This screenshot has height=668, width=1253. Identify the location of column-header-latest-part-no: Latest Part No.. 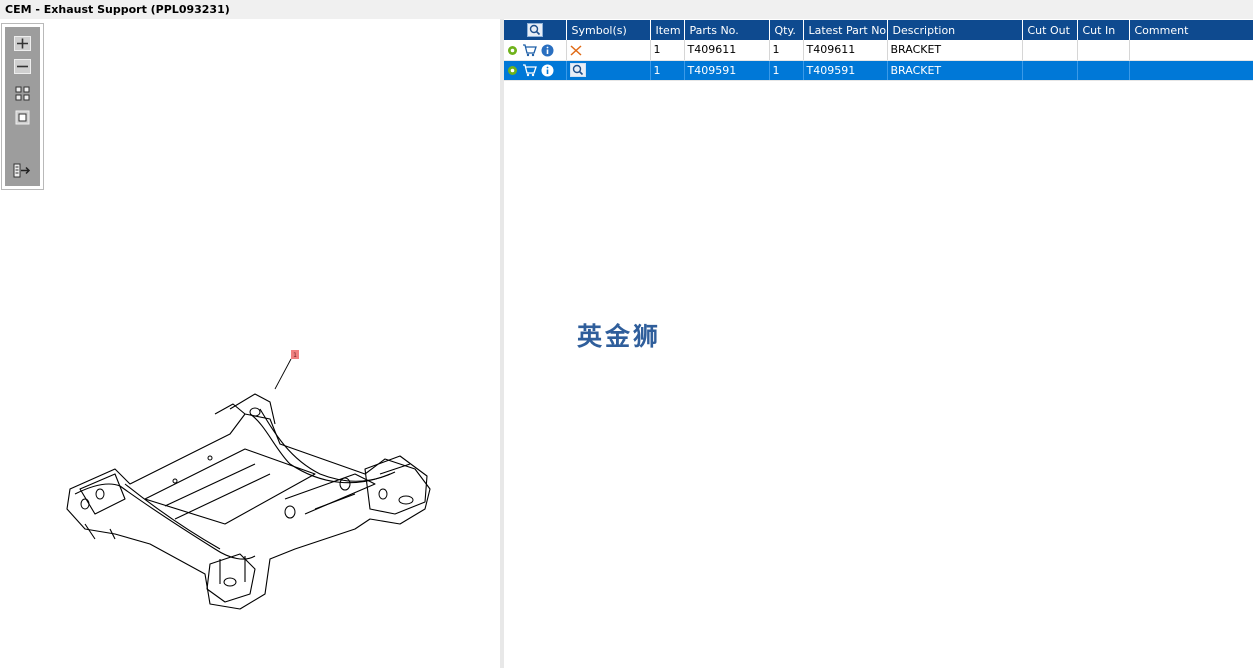
(845, 30).